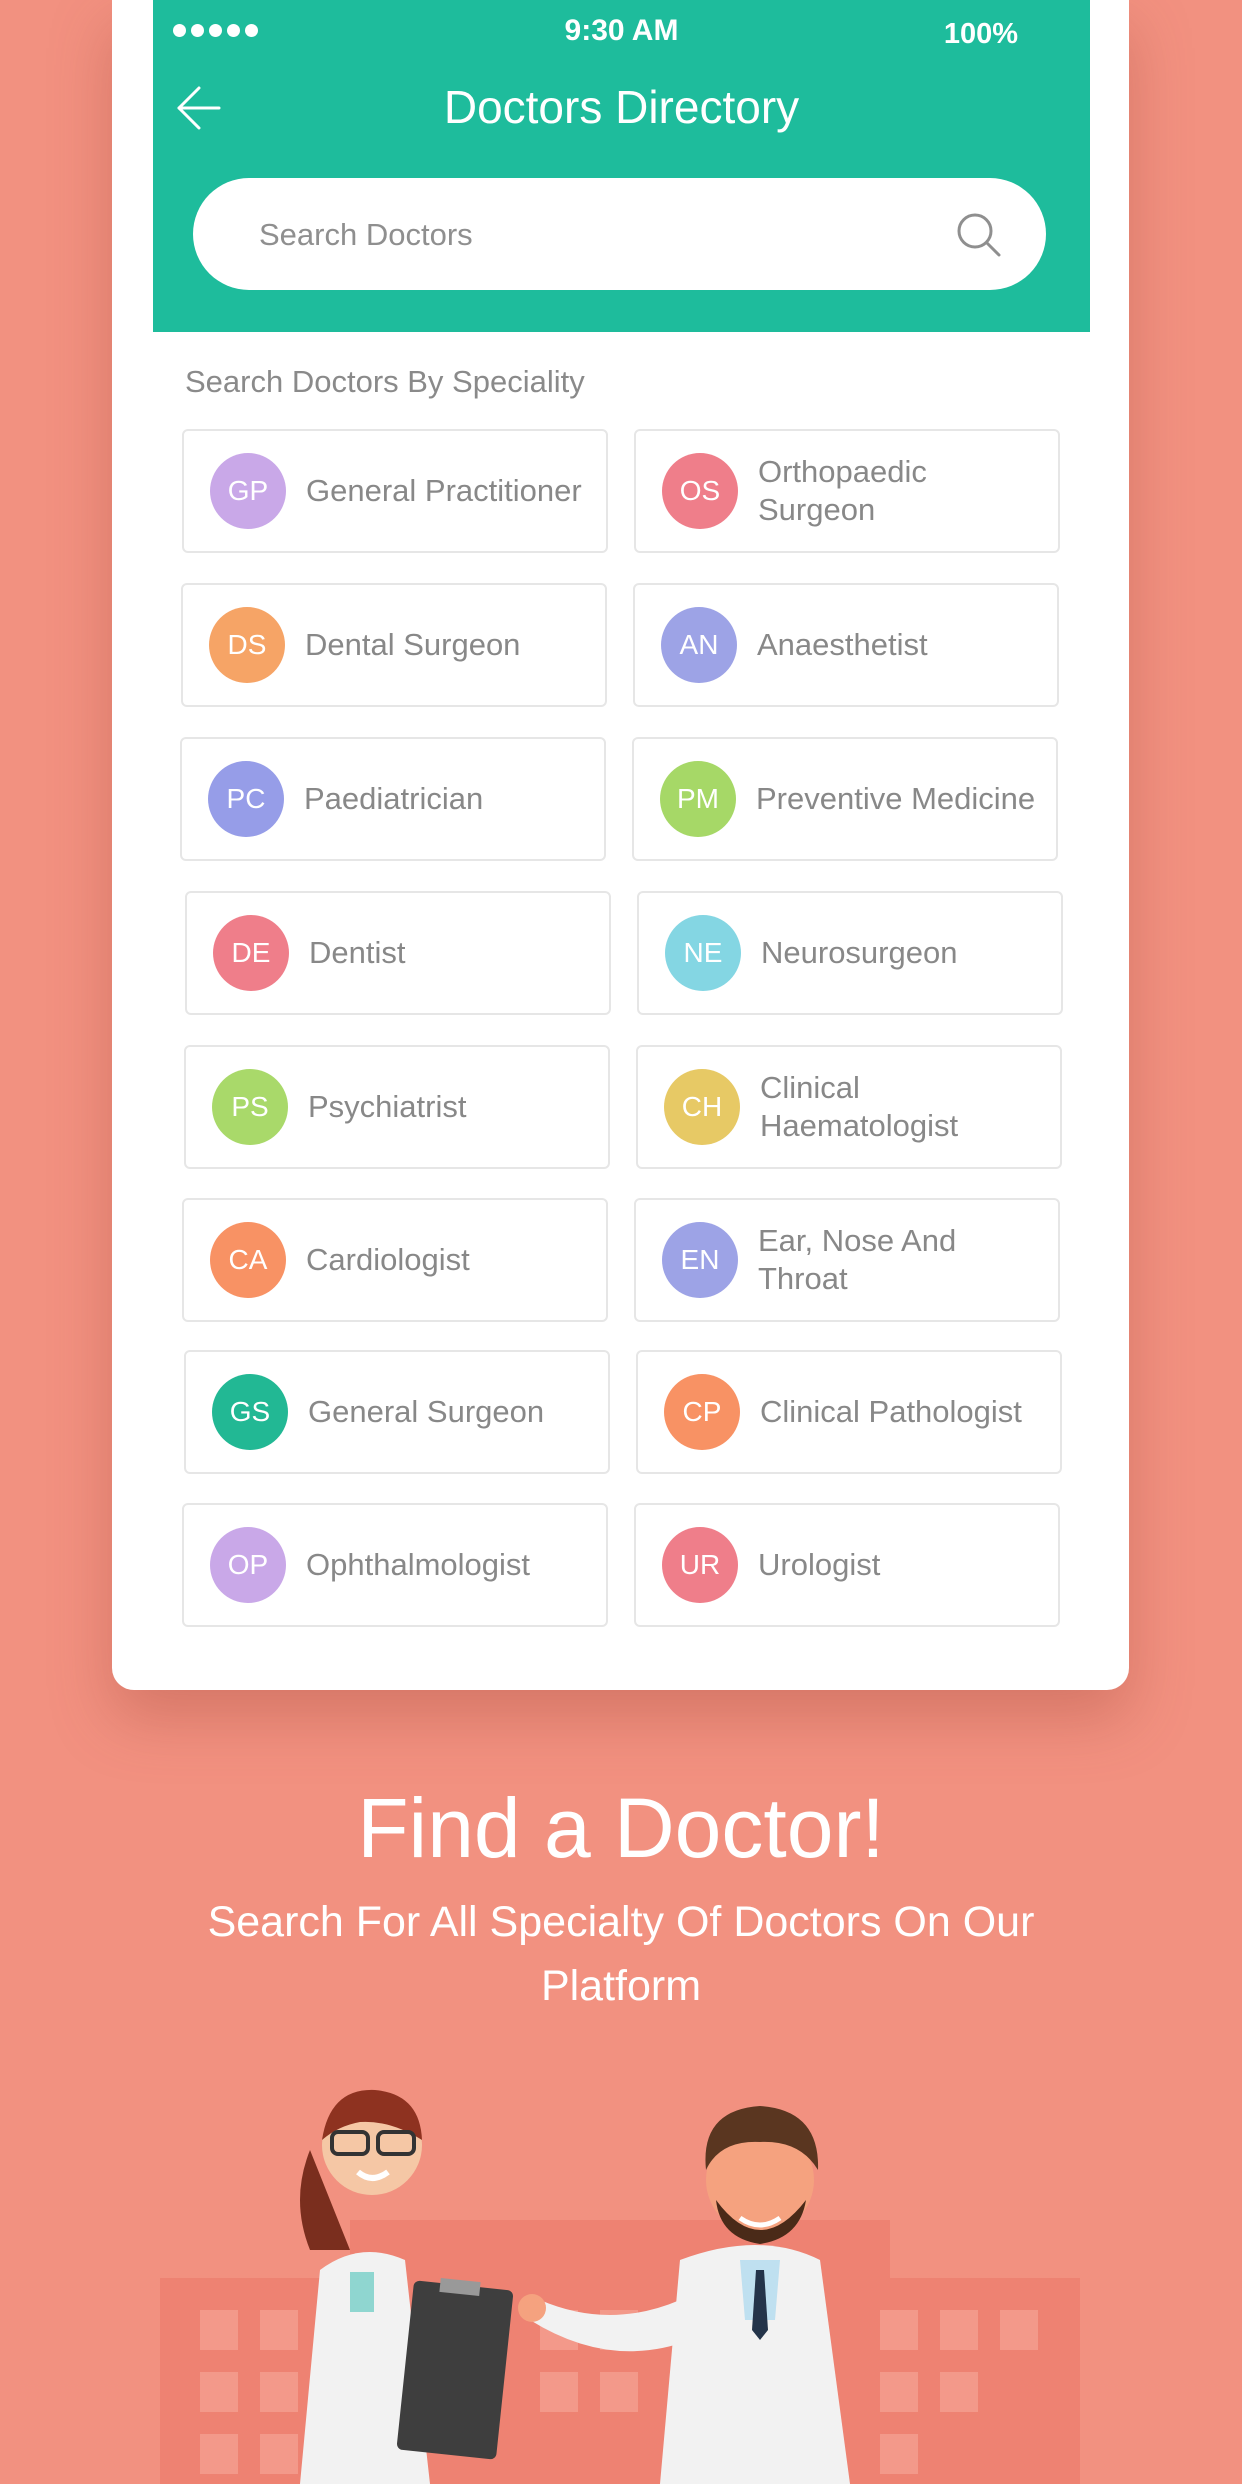  Describe the element at coordinates (621, 107) in the screenshot. I see `page-title: Doctors Directory` at that location.